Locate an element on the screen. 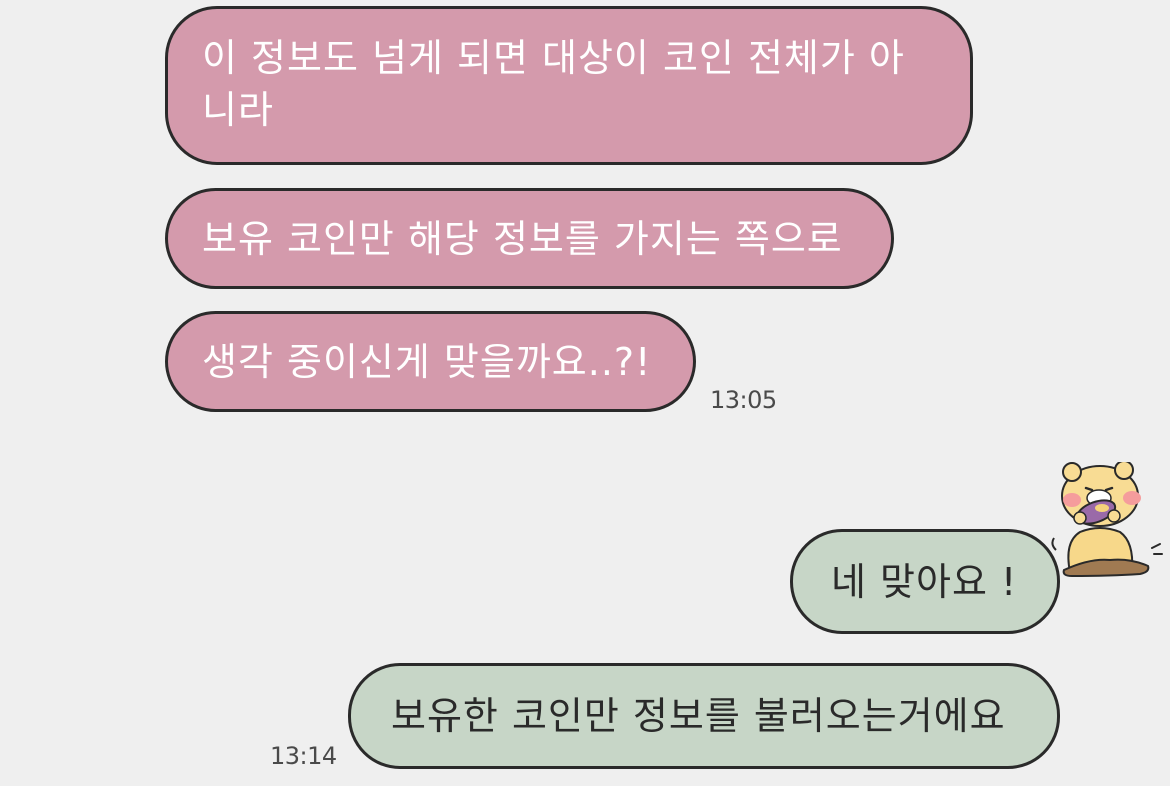 This screenshot has height=786, width=1170. message-text: 생각 중이신게 맞을까요..?! is located at coordinates (427, 362).